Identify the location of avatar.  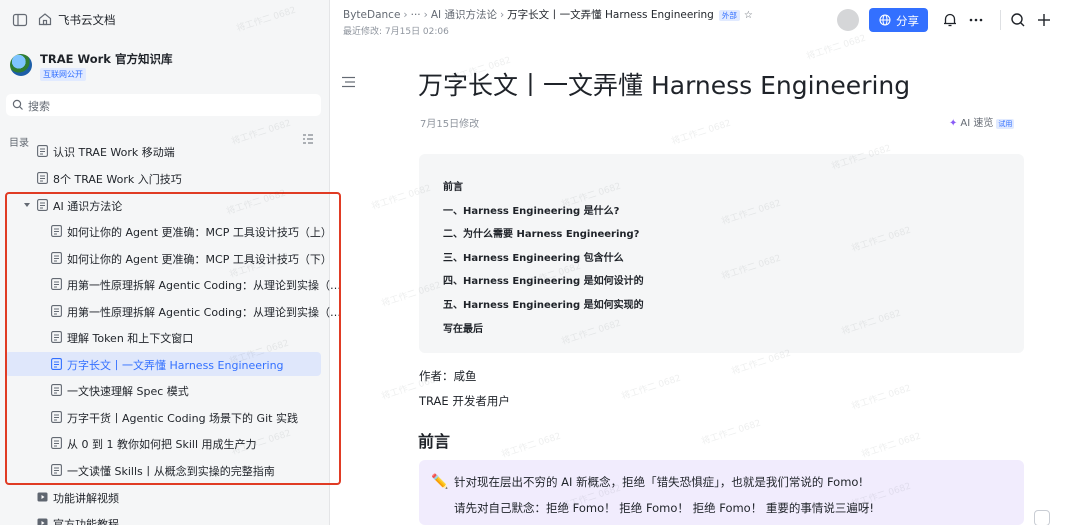
(848, 20).